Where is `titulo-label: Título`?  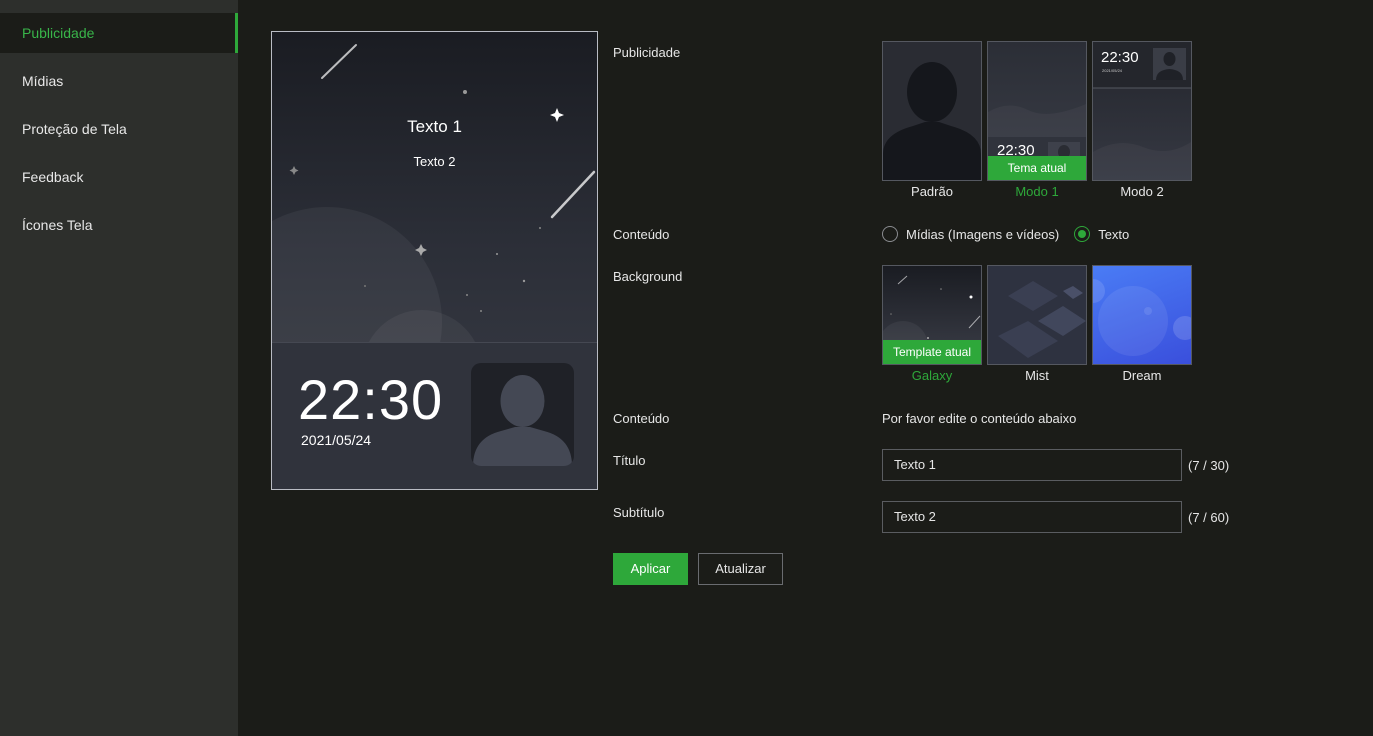
titulo-label: Título is located at coordinates (629, 460).